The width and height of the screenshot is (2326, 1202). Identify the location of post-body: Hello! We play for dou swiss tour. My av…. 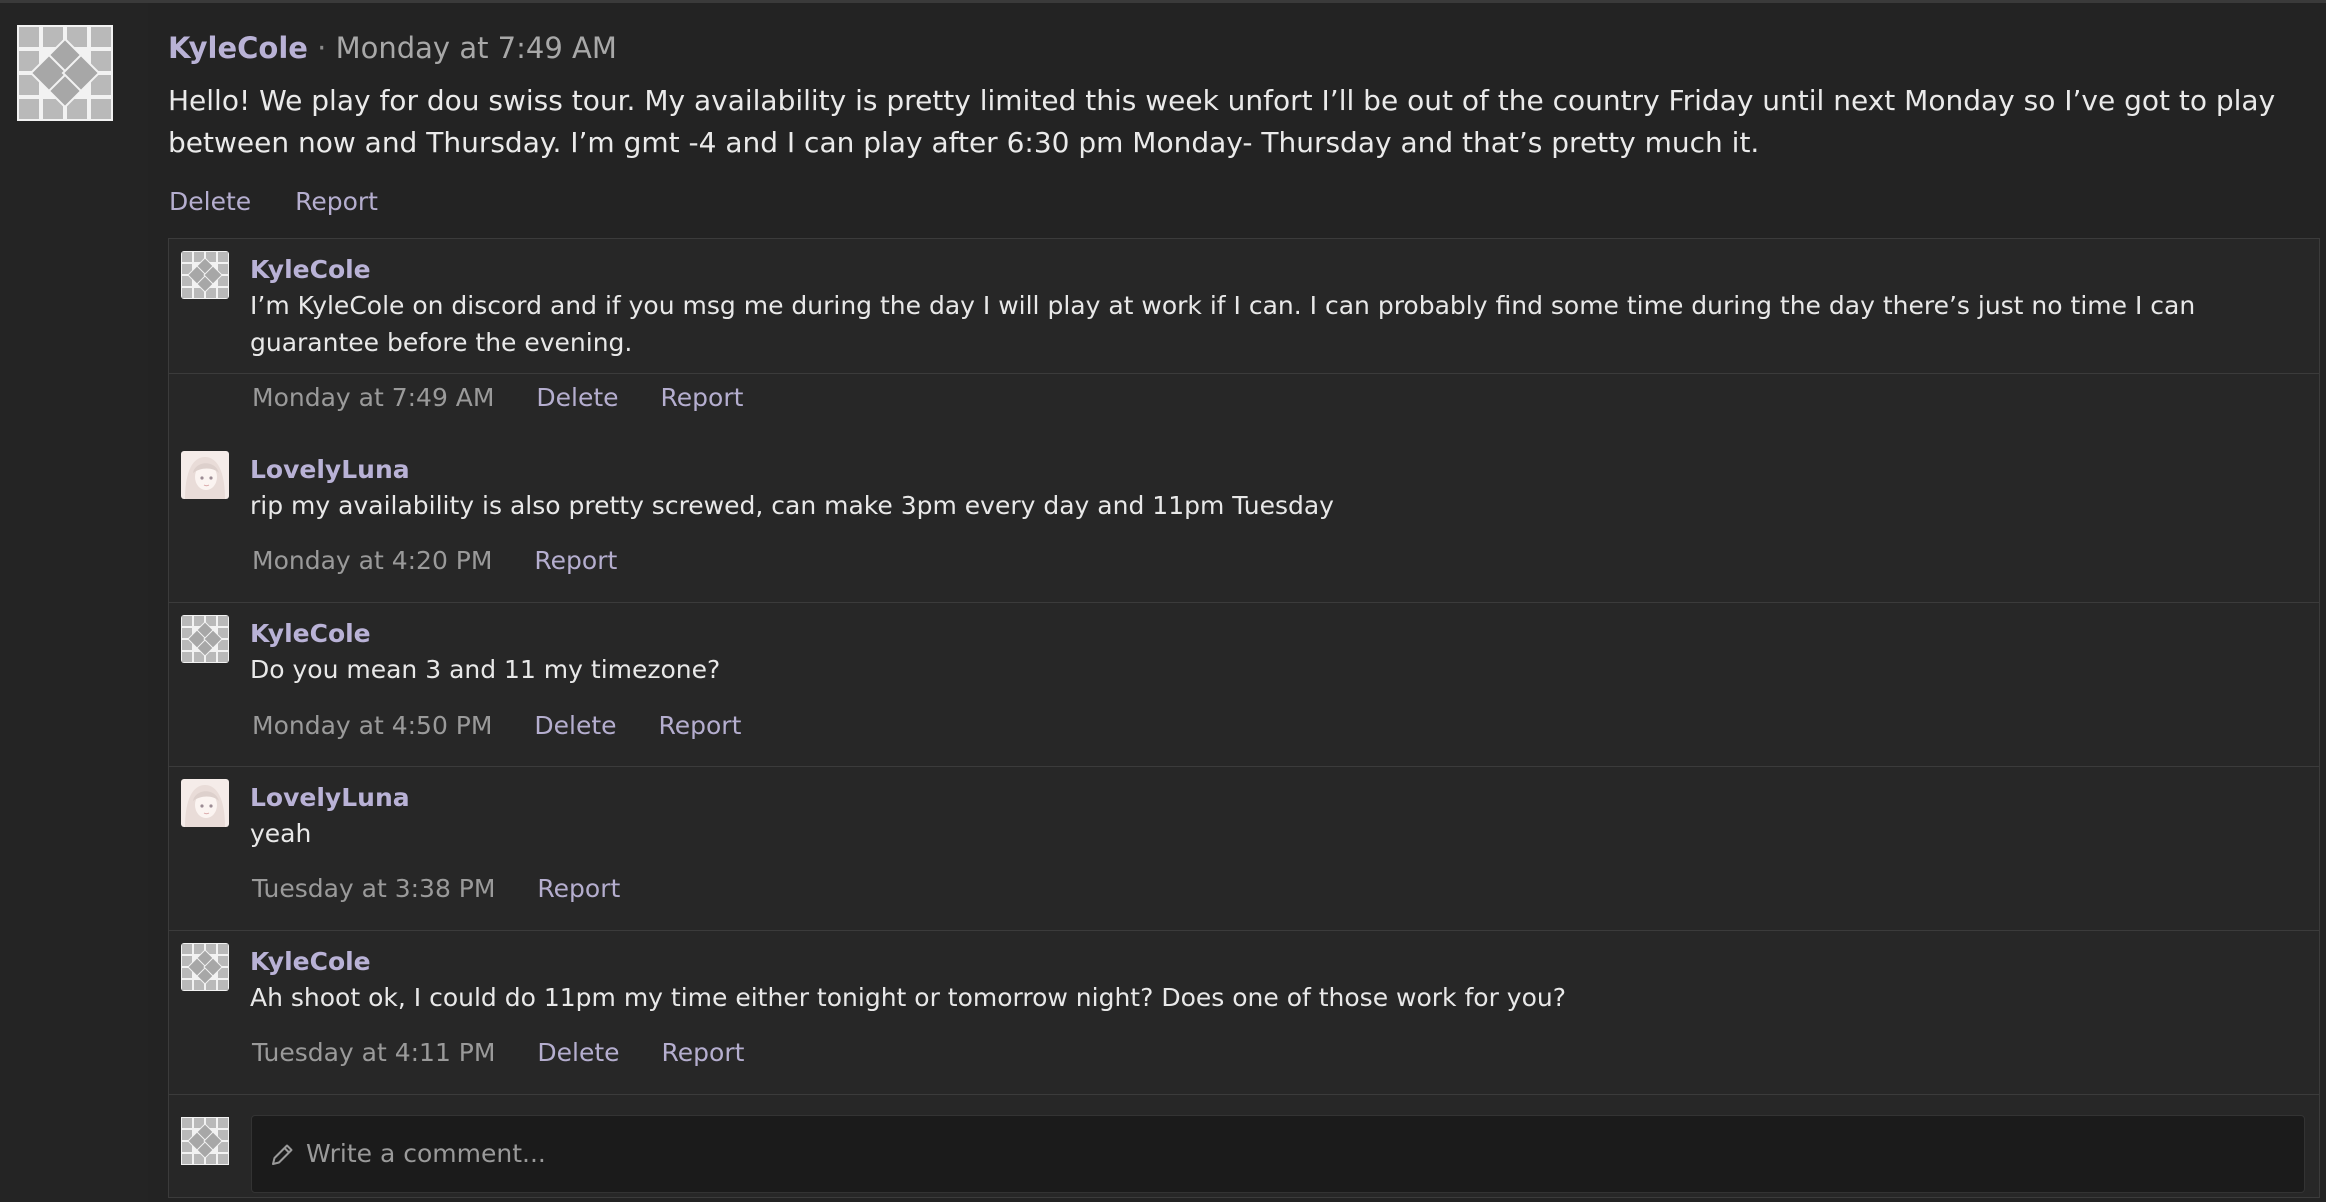
(1222, 121).